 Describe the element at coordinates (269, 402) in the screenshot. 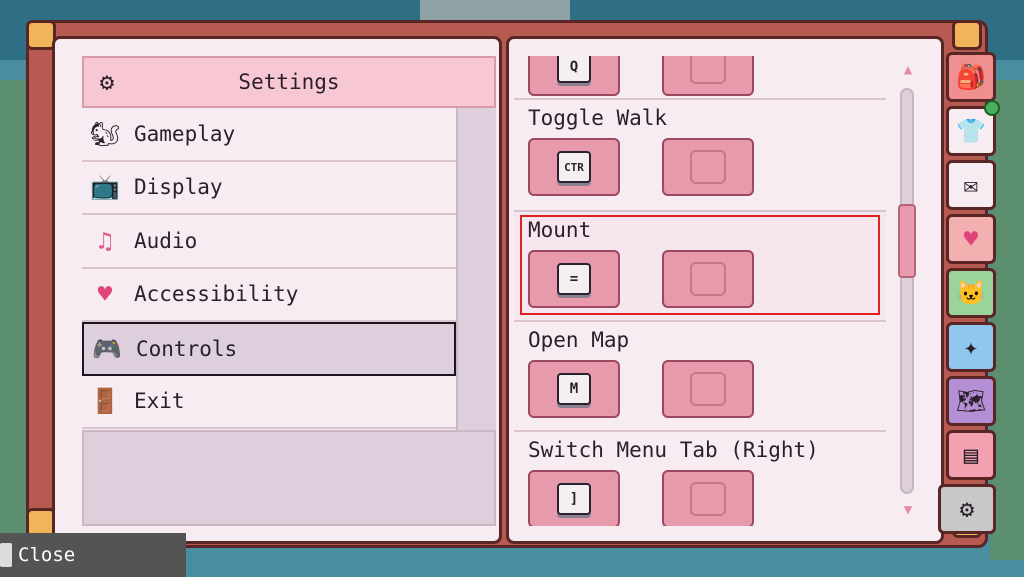

I see `menu-item-exit: 🚪 Exit` at that location.